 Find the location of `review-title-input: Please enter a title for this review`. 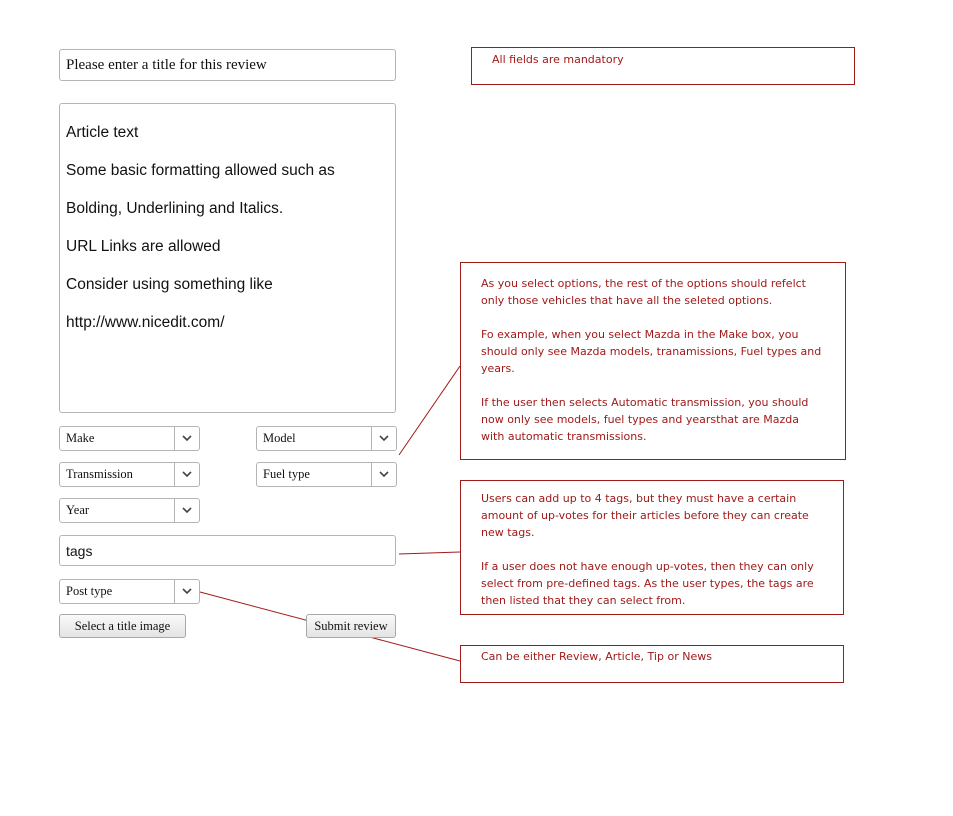

review-title-input: Please enter a title for this review is located at coordinates (227, 65).